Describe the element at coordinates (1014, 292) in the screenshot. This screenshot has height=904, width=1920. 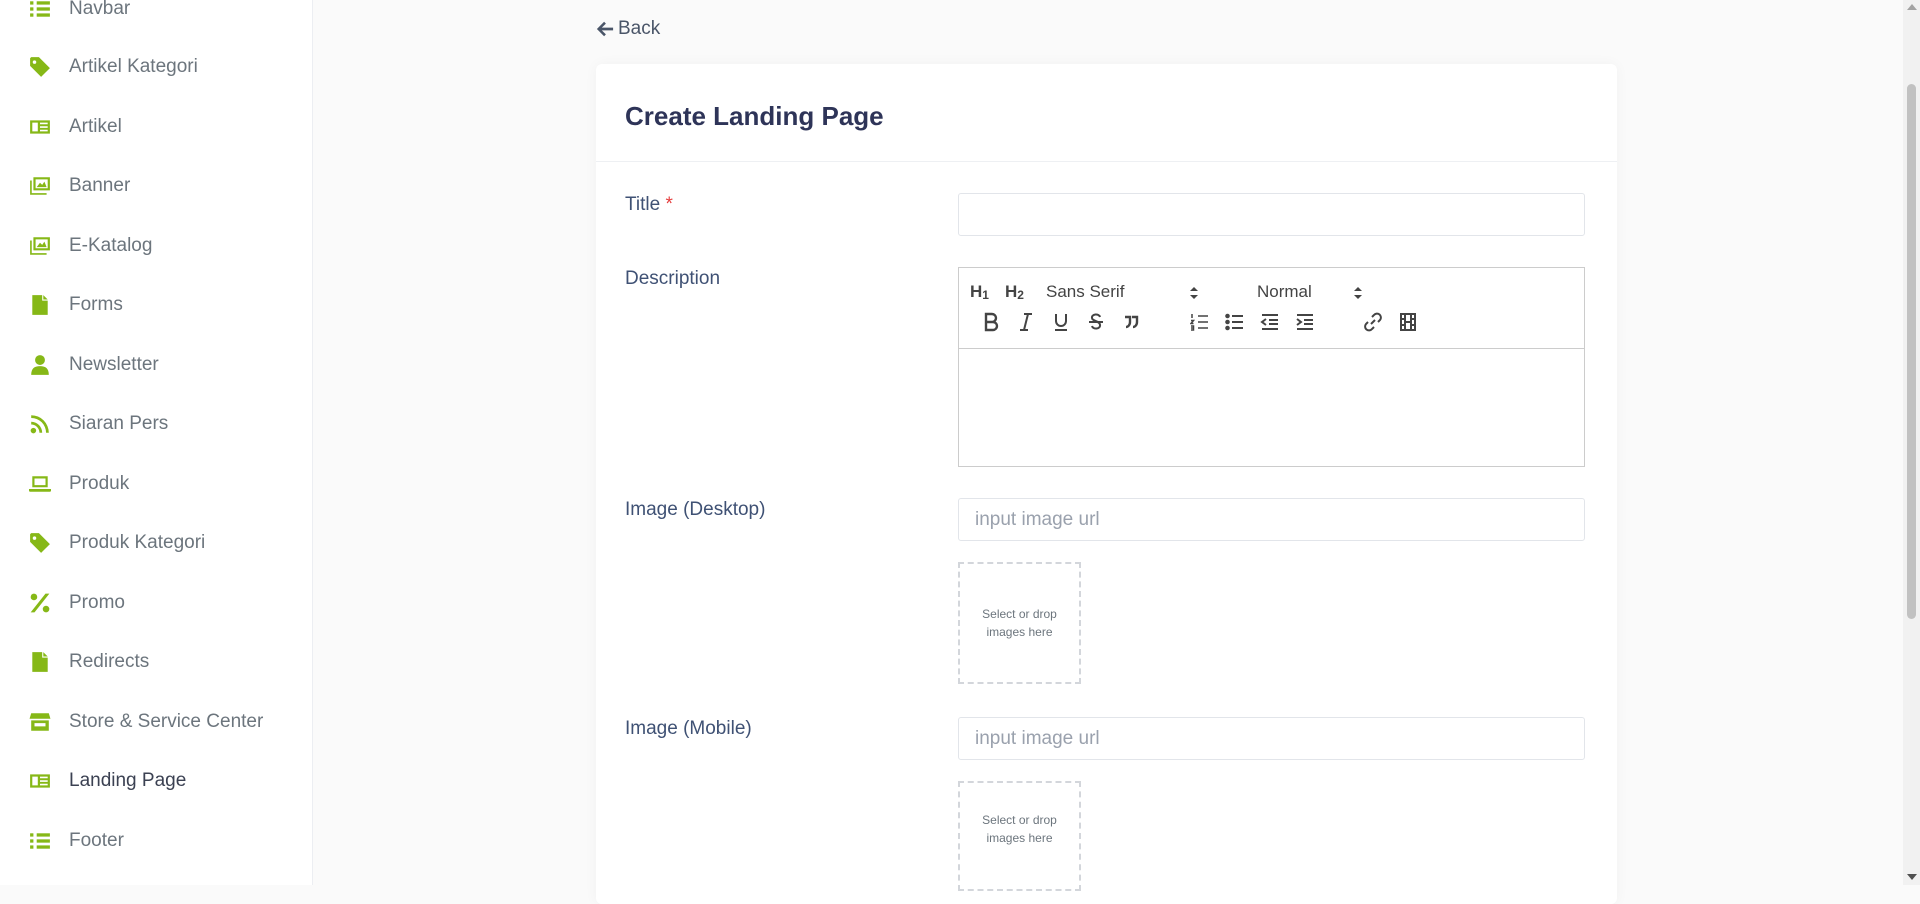
I see `h2-button: H2` at that location.